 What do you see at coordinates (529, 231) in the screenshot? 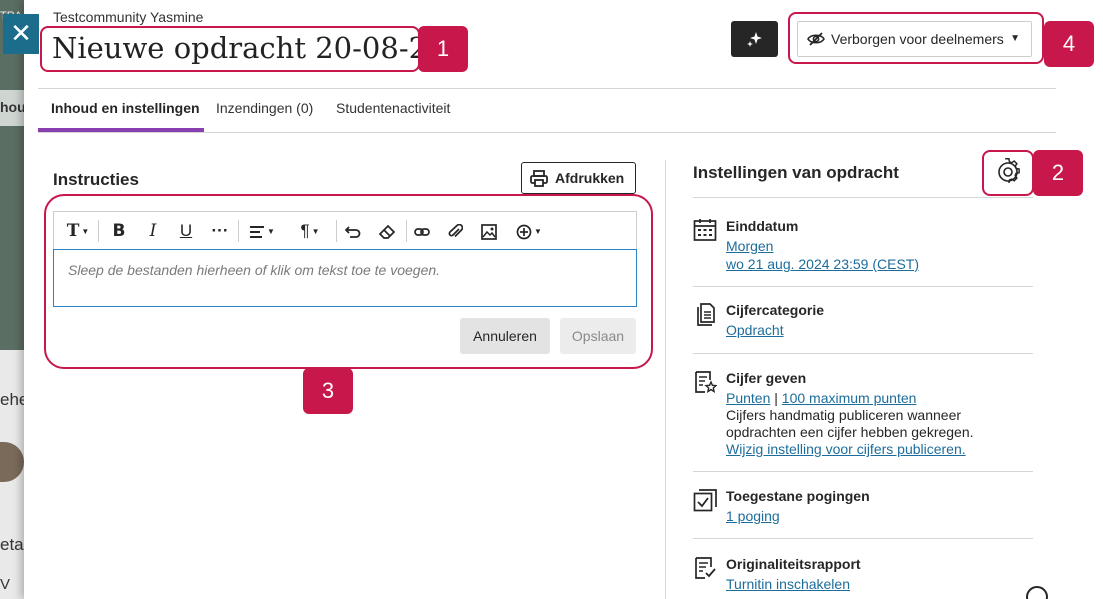
I see `insert-icon: ▼` at bounding box center [529, 231].